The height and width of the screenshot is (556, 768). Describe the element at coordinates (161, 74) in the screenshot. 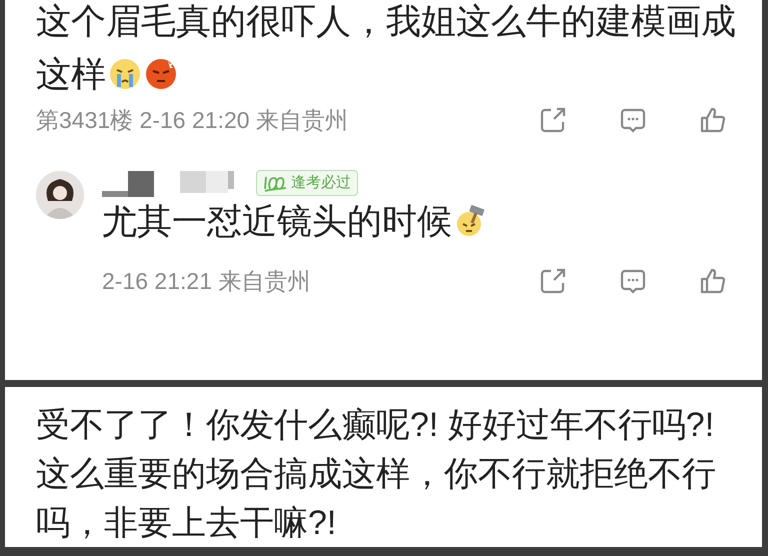

I see `angry-face-icon` at that location.